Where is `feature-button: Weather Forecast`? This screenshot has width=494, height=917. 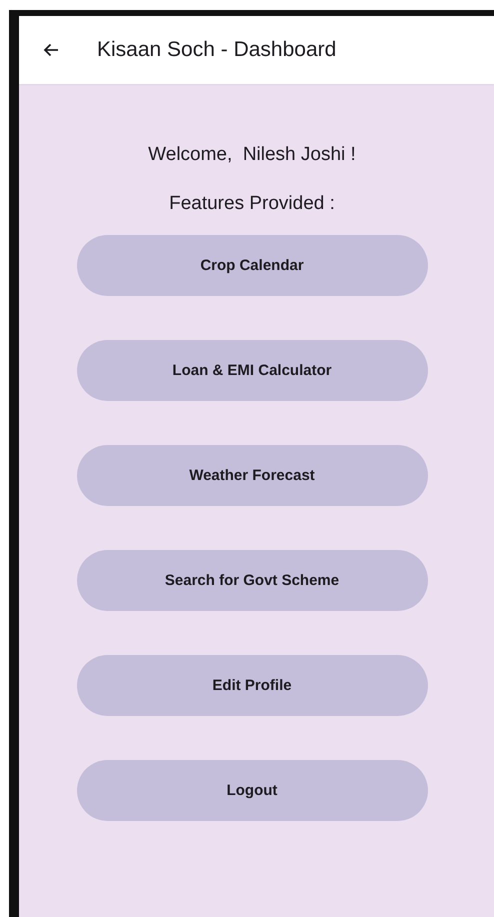
feature-button: Weather Forecast is located at coordinates (252, 475).